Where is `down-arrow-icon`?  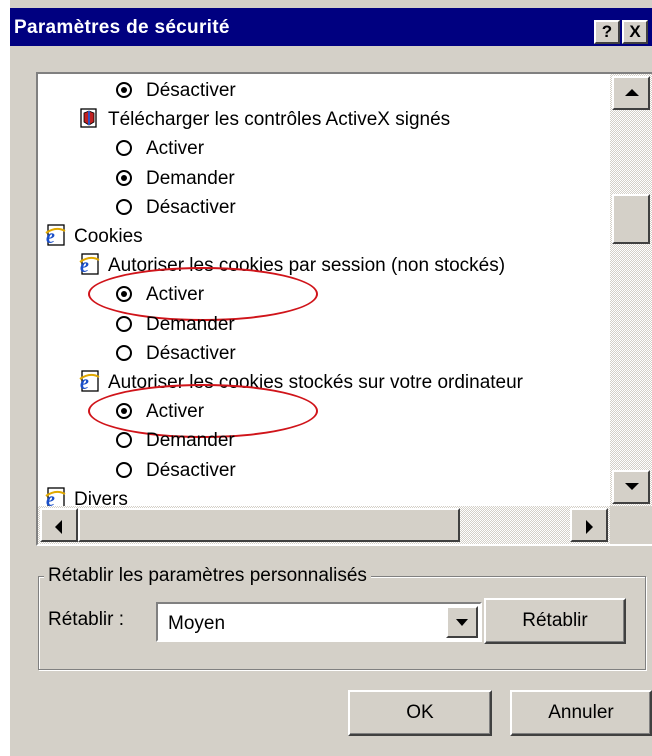
down-arrow-icon is located at coordinates (632, 486).